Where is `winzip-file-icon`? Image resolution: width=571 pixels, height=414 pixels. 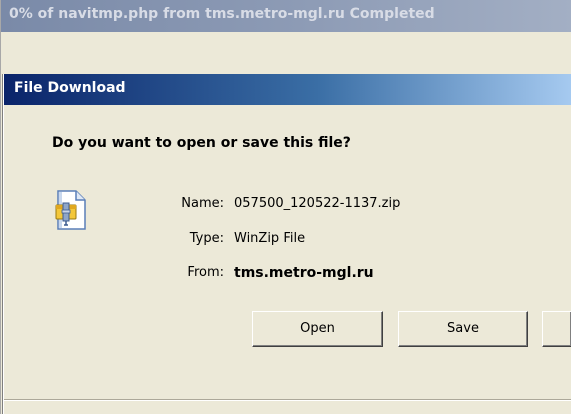 winzip-file-icon is located at coordinates (70, 210).